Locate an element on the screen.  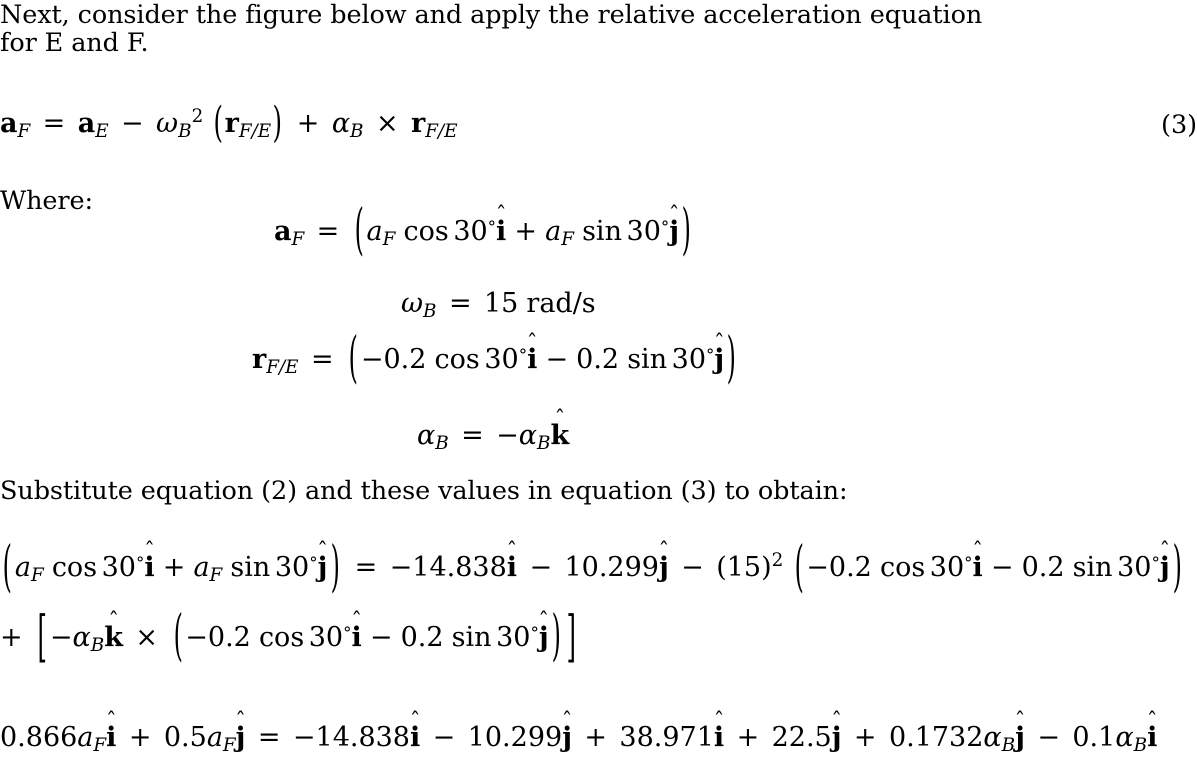
eq-af-sin-operator: sin is located at coordinates (602, 231).